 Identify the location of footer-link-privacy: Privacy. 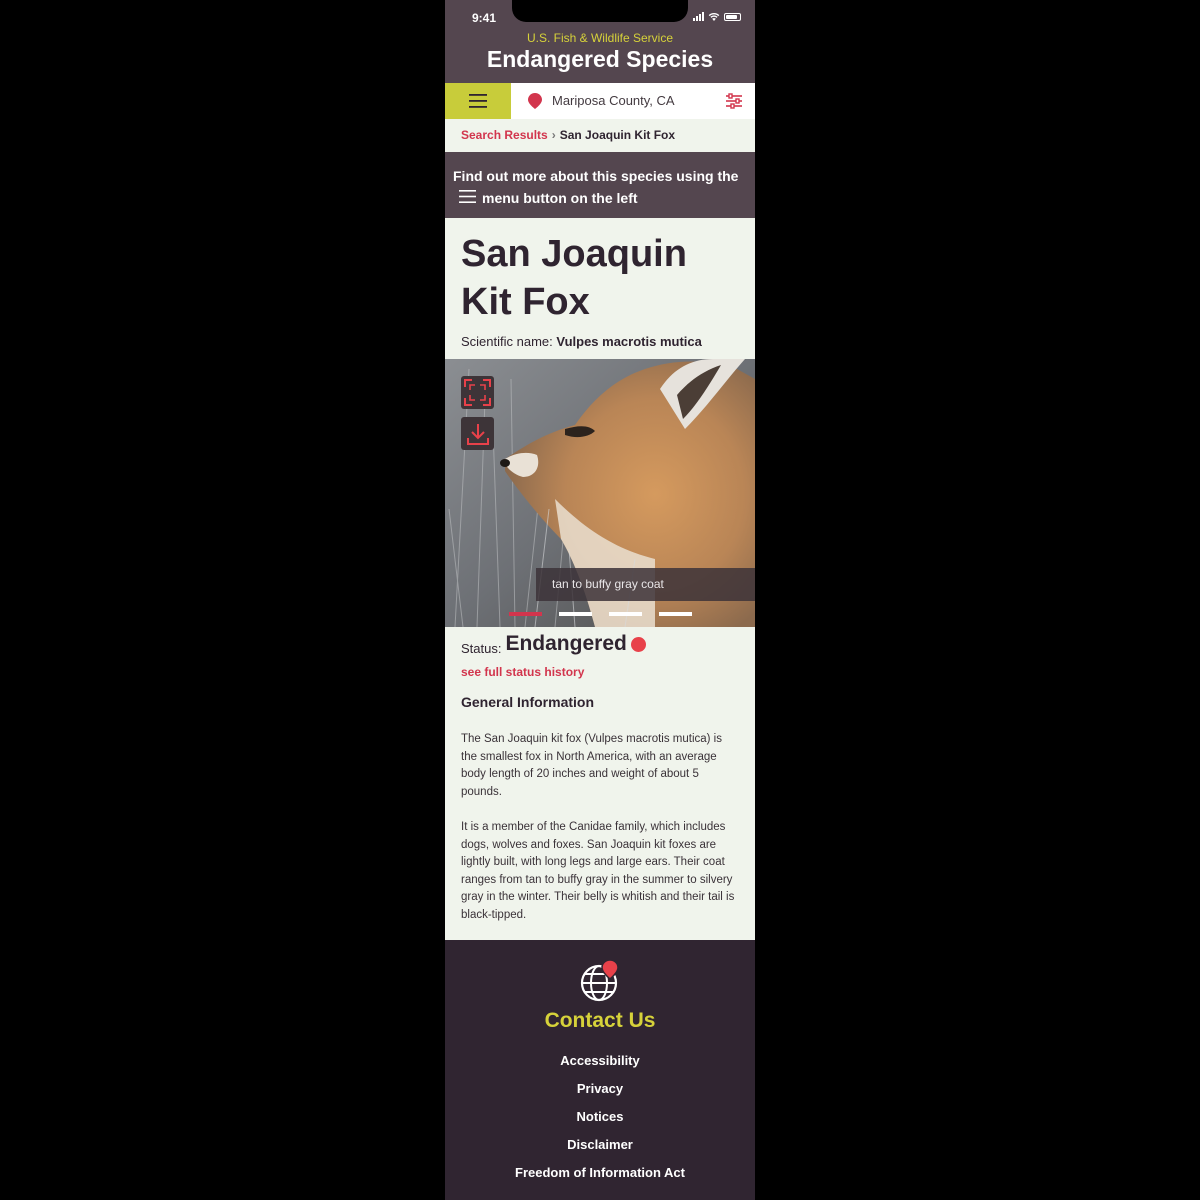
(600, 1088).